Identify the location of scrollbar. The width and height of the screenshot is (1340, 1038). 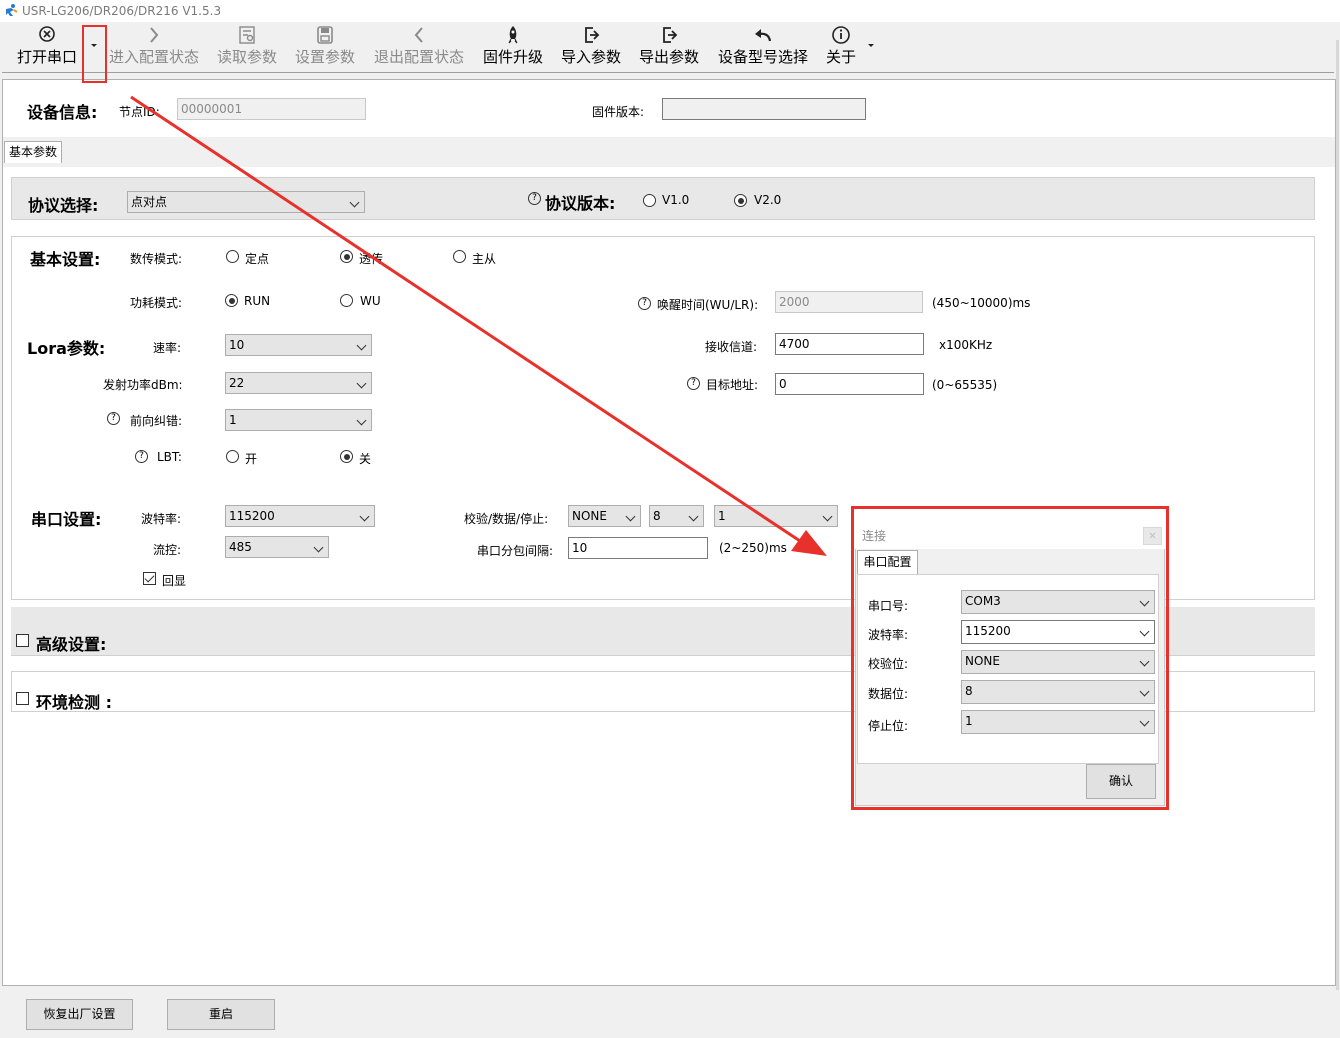
(1337, 515).